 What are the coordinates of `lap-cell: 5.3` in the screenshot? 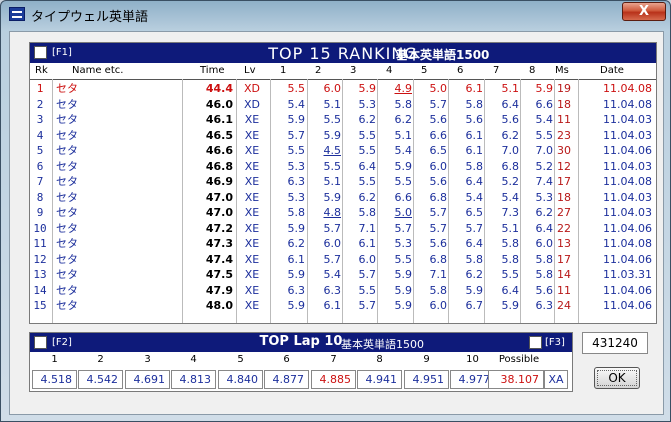 It's located at (367, 104).